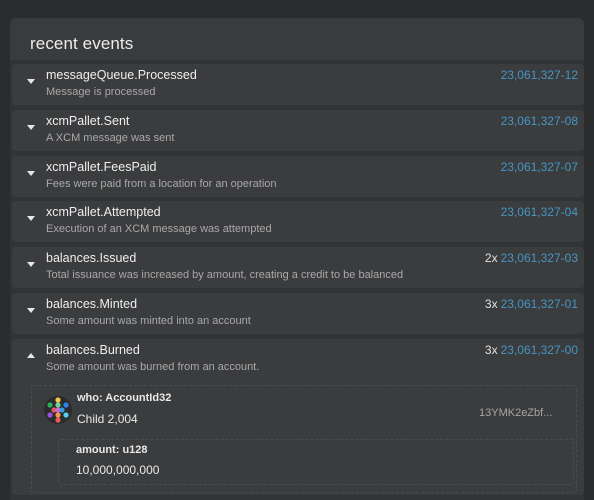 The width and height of the screenshot is (594, 500). What do you see at coordinates (124, 398) in the screenshot?
I see `who-label: who: AccountId32` at bounding box center [124, 398].